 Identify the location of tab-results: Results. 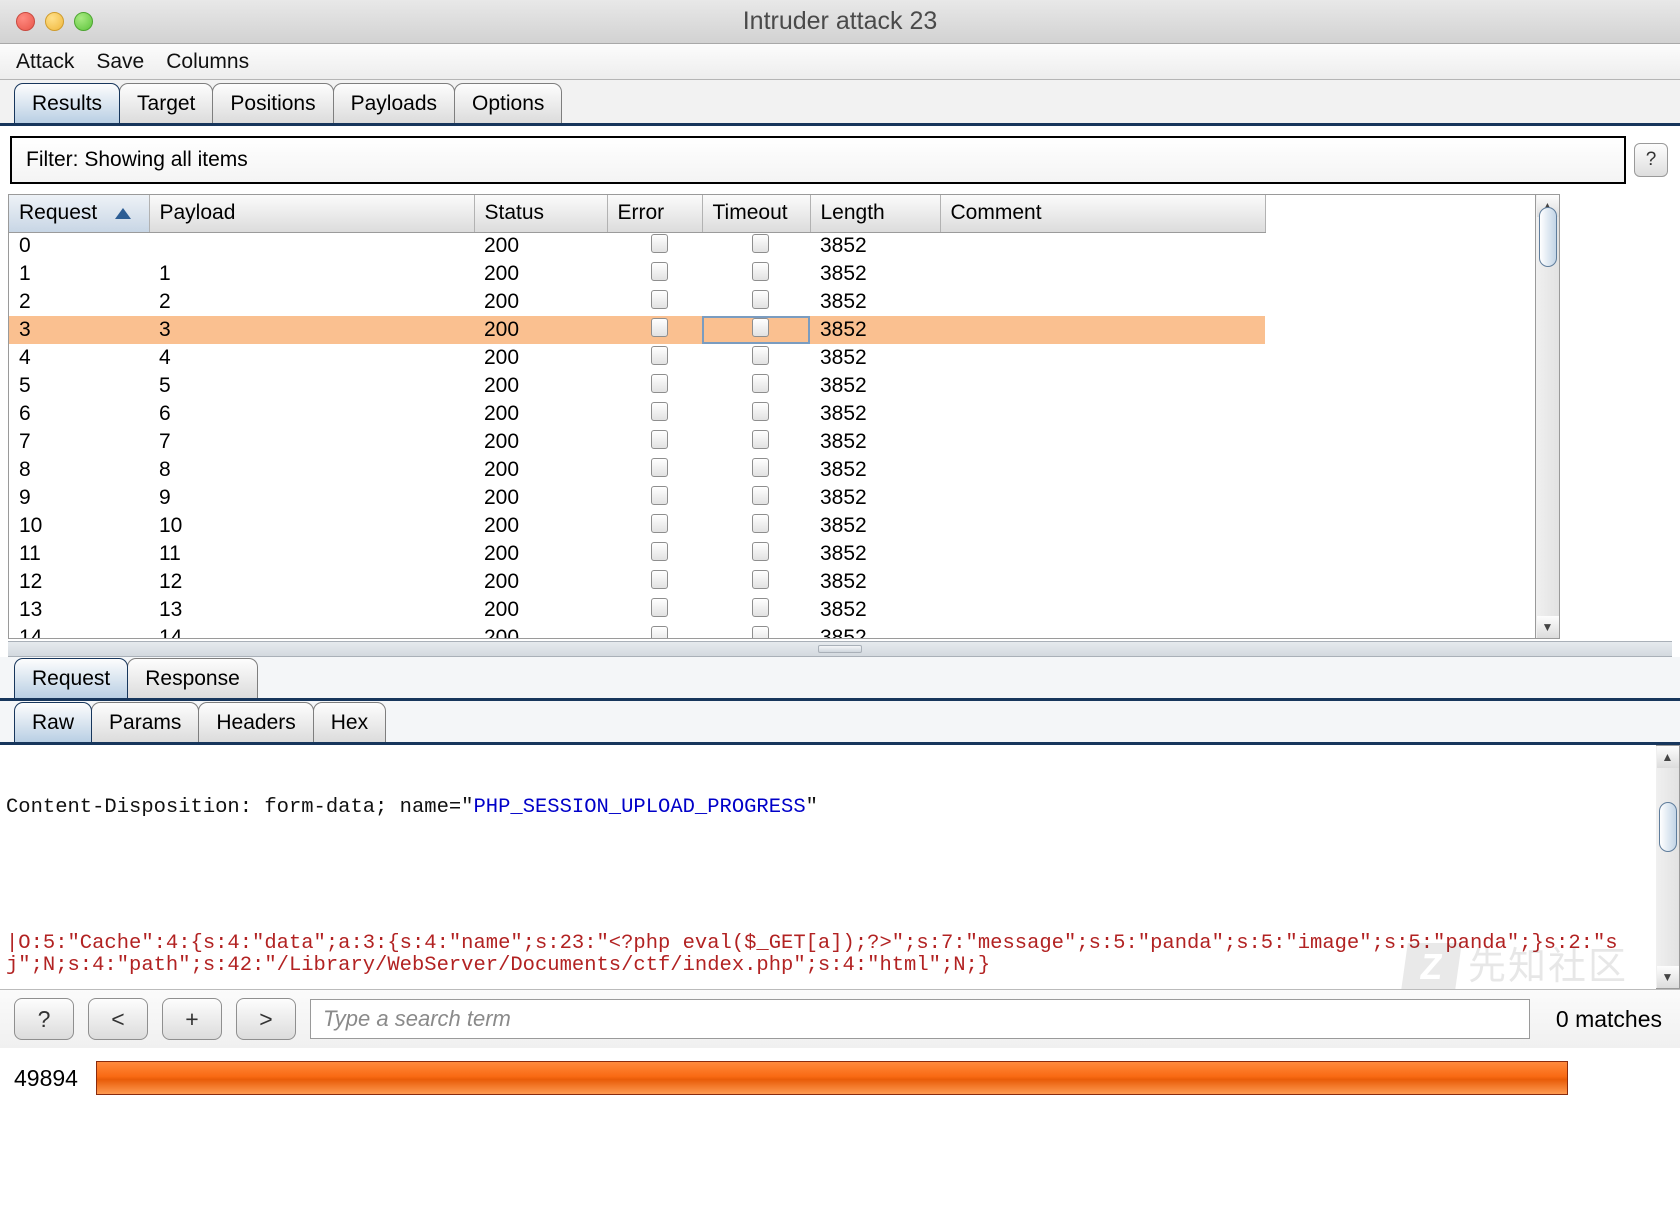
(67, 103).